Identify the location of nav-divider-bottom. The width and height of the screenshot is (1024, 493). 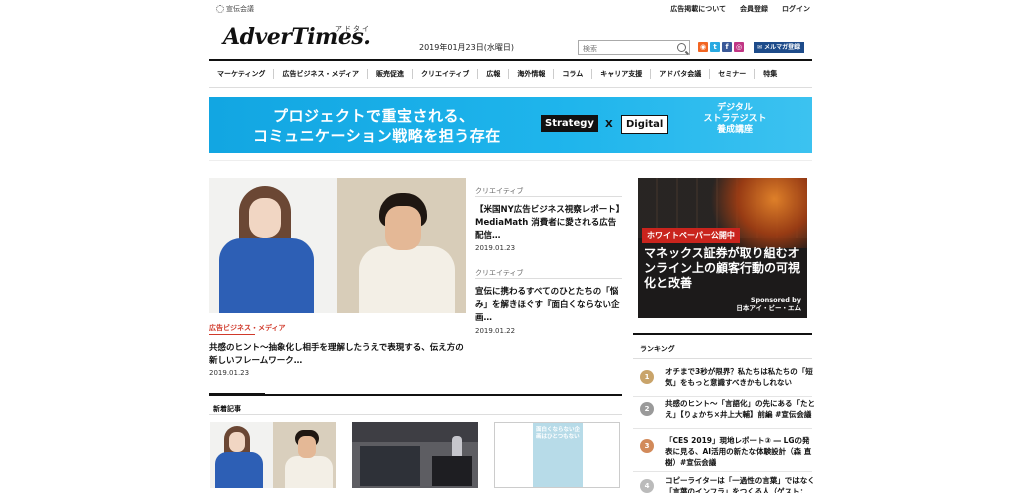
(510, 87).